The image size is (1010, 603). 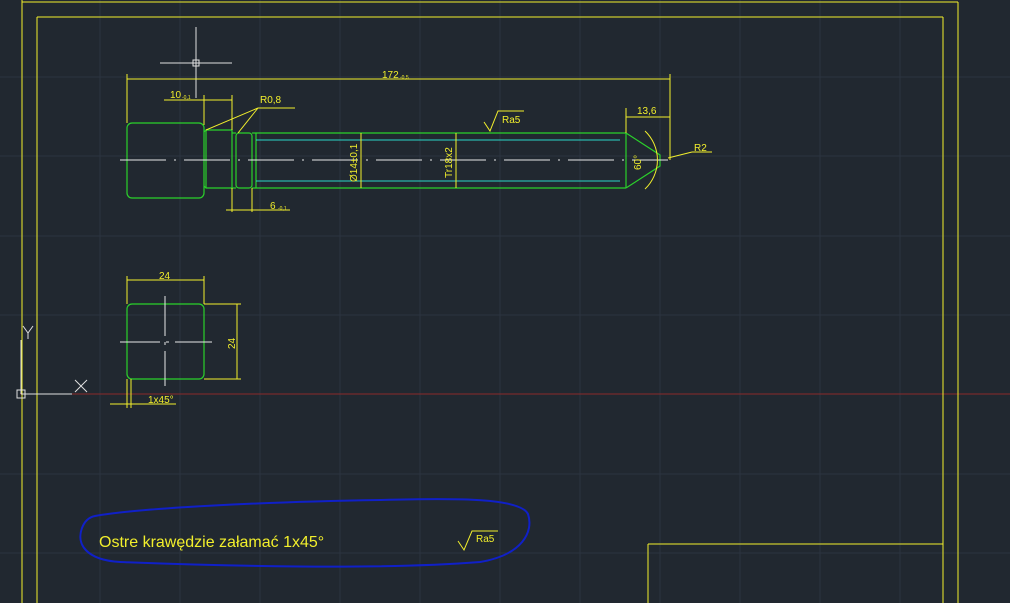 I want to click on ucs-icon, so click(x=52, y=362).